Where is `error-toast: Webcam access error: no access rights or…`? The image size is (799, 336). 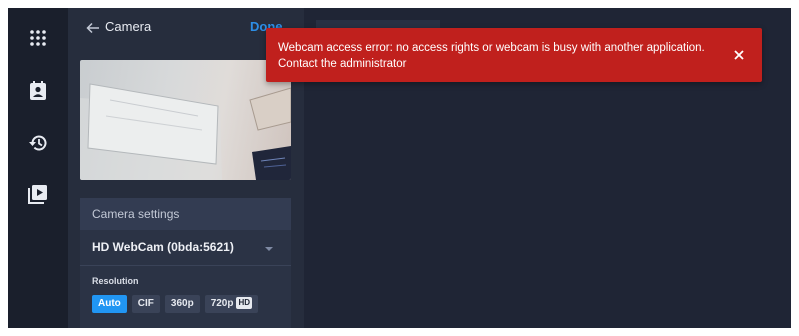 error-toast: Webcam access error: no access rights or… is located at coordinates (514, 55).